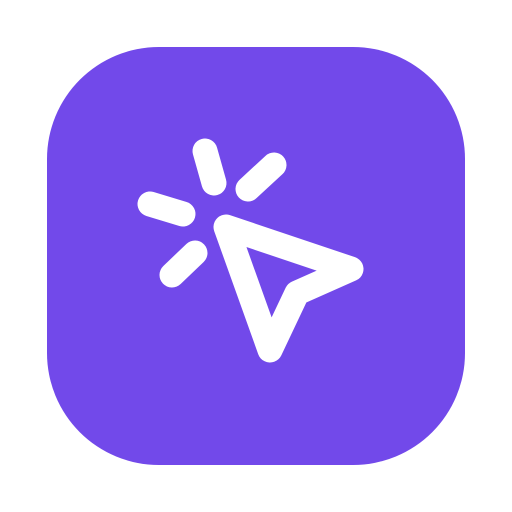 Image resolution: width=512 pixels, height=512 pixels. What do you see at coordinates (166, 209) in the screenshot?
I see `click-ray-left-icon` at bounding box center [166, 209].